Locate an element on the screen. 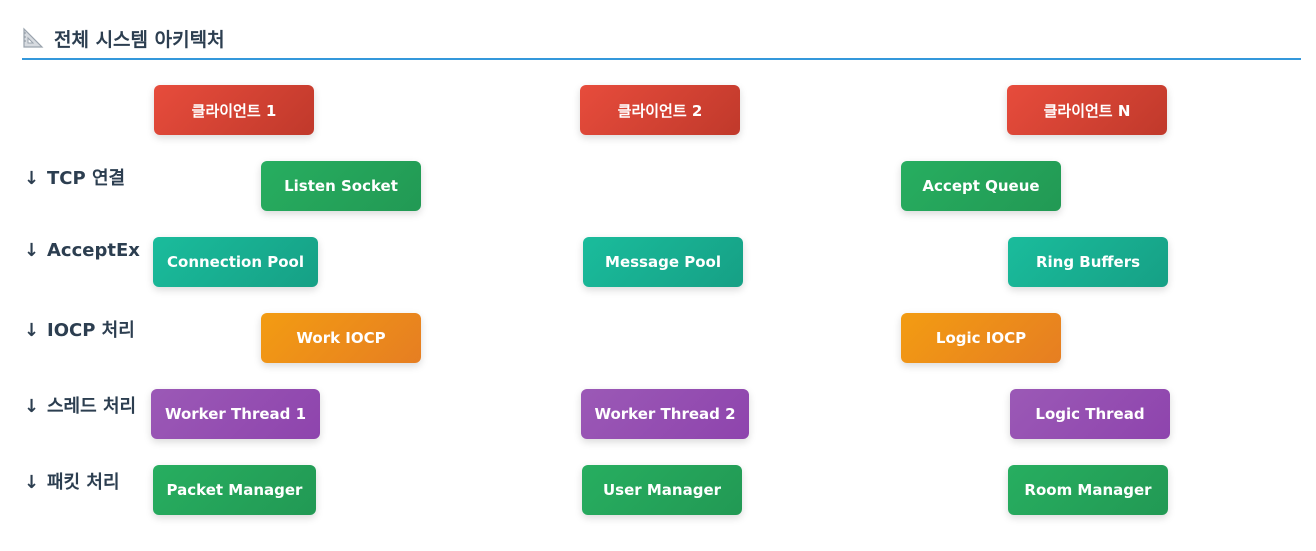  connection-pool-node: Connection Pool is located at coordinates (235, 262).